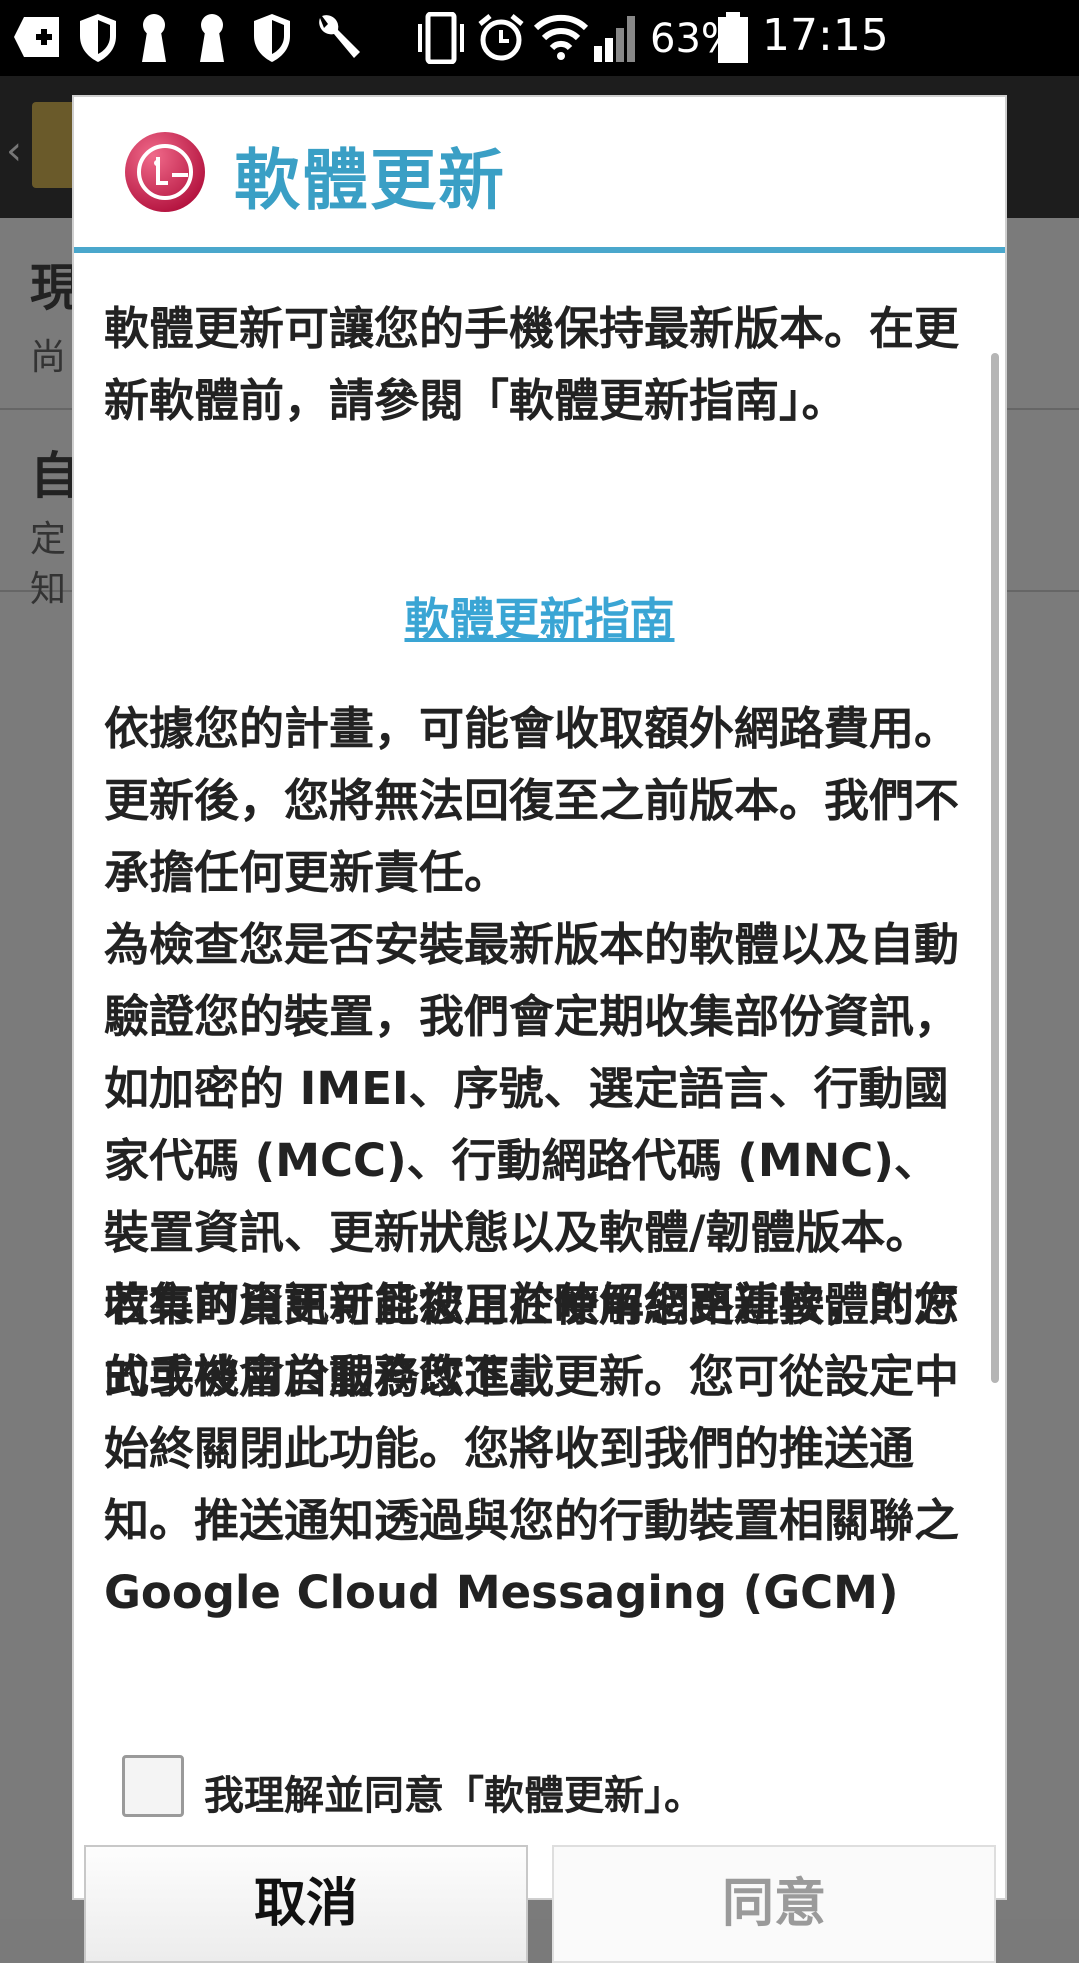 The height and width of the screenshot is (1963, 1079). I want to click on cancel-button: 取消, so click(306, 1904).